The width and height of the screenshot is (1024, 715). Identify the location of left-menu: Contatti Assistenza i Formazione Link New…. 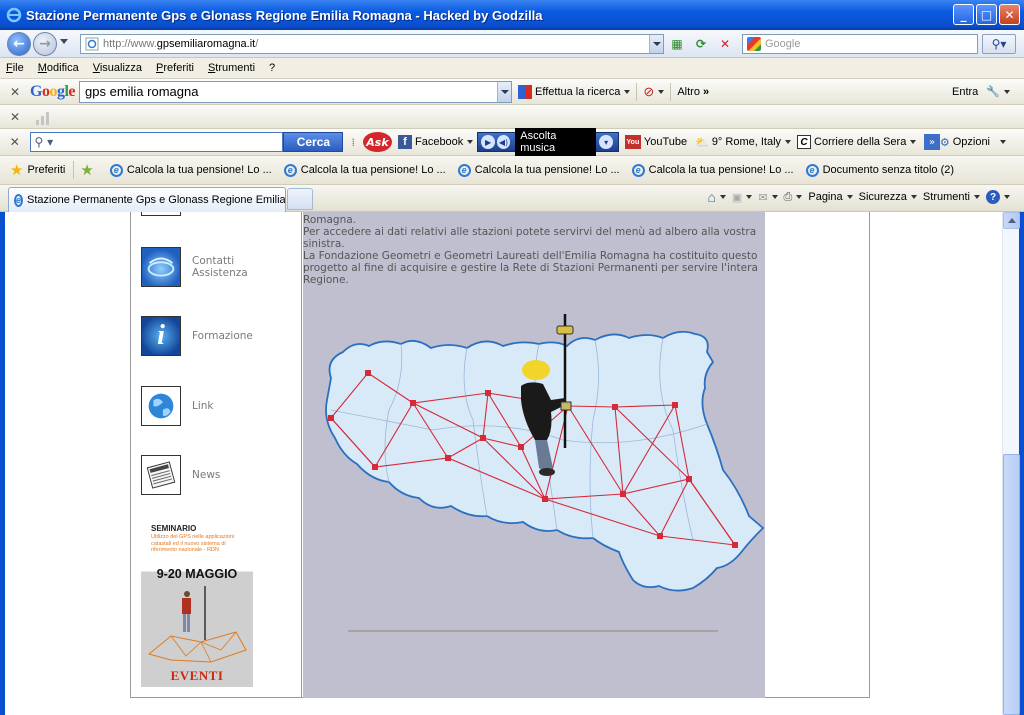
(216, 455).